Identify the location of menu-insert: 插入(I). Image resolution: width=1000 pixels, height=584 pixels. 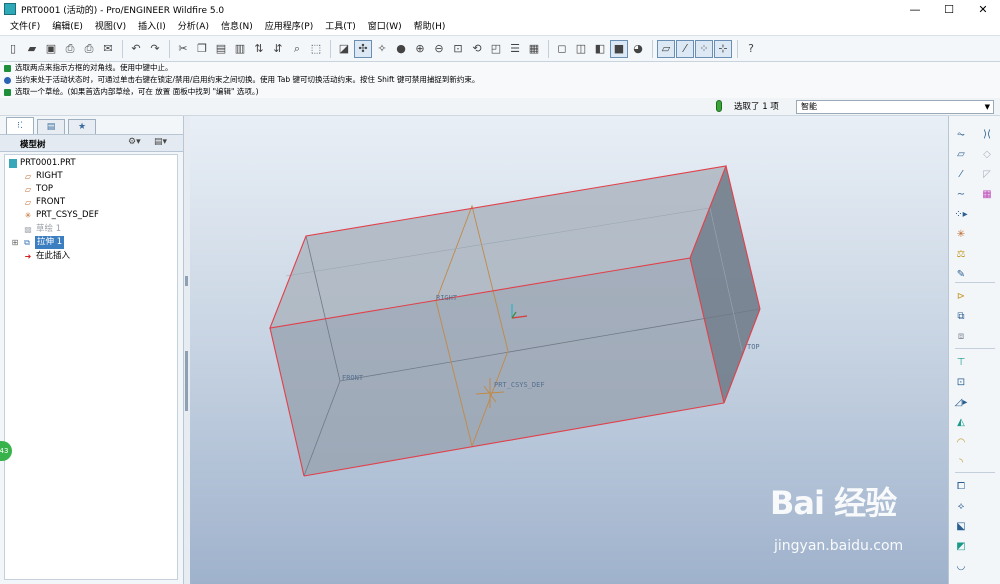
(152, 27).